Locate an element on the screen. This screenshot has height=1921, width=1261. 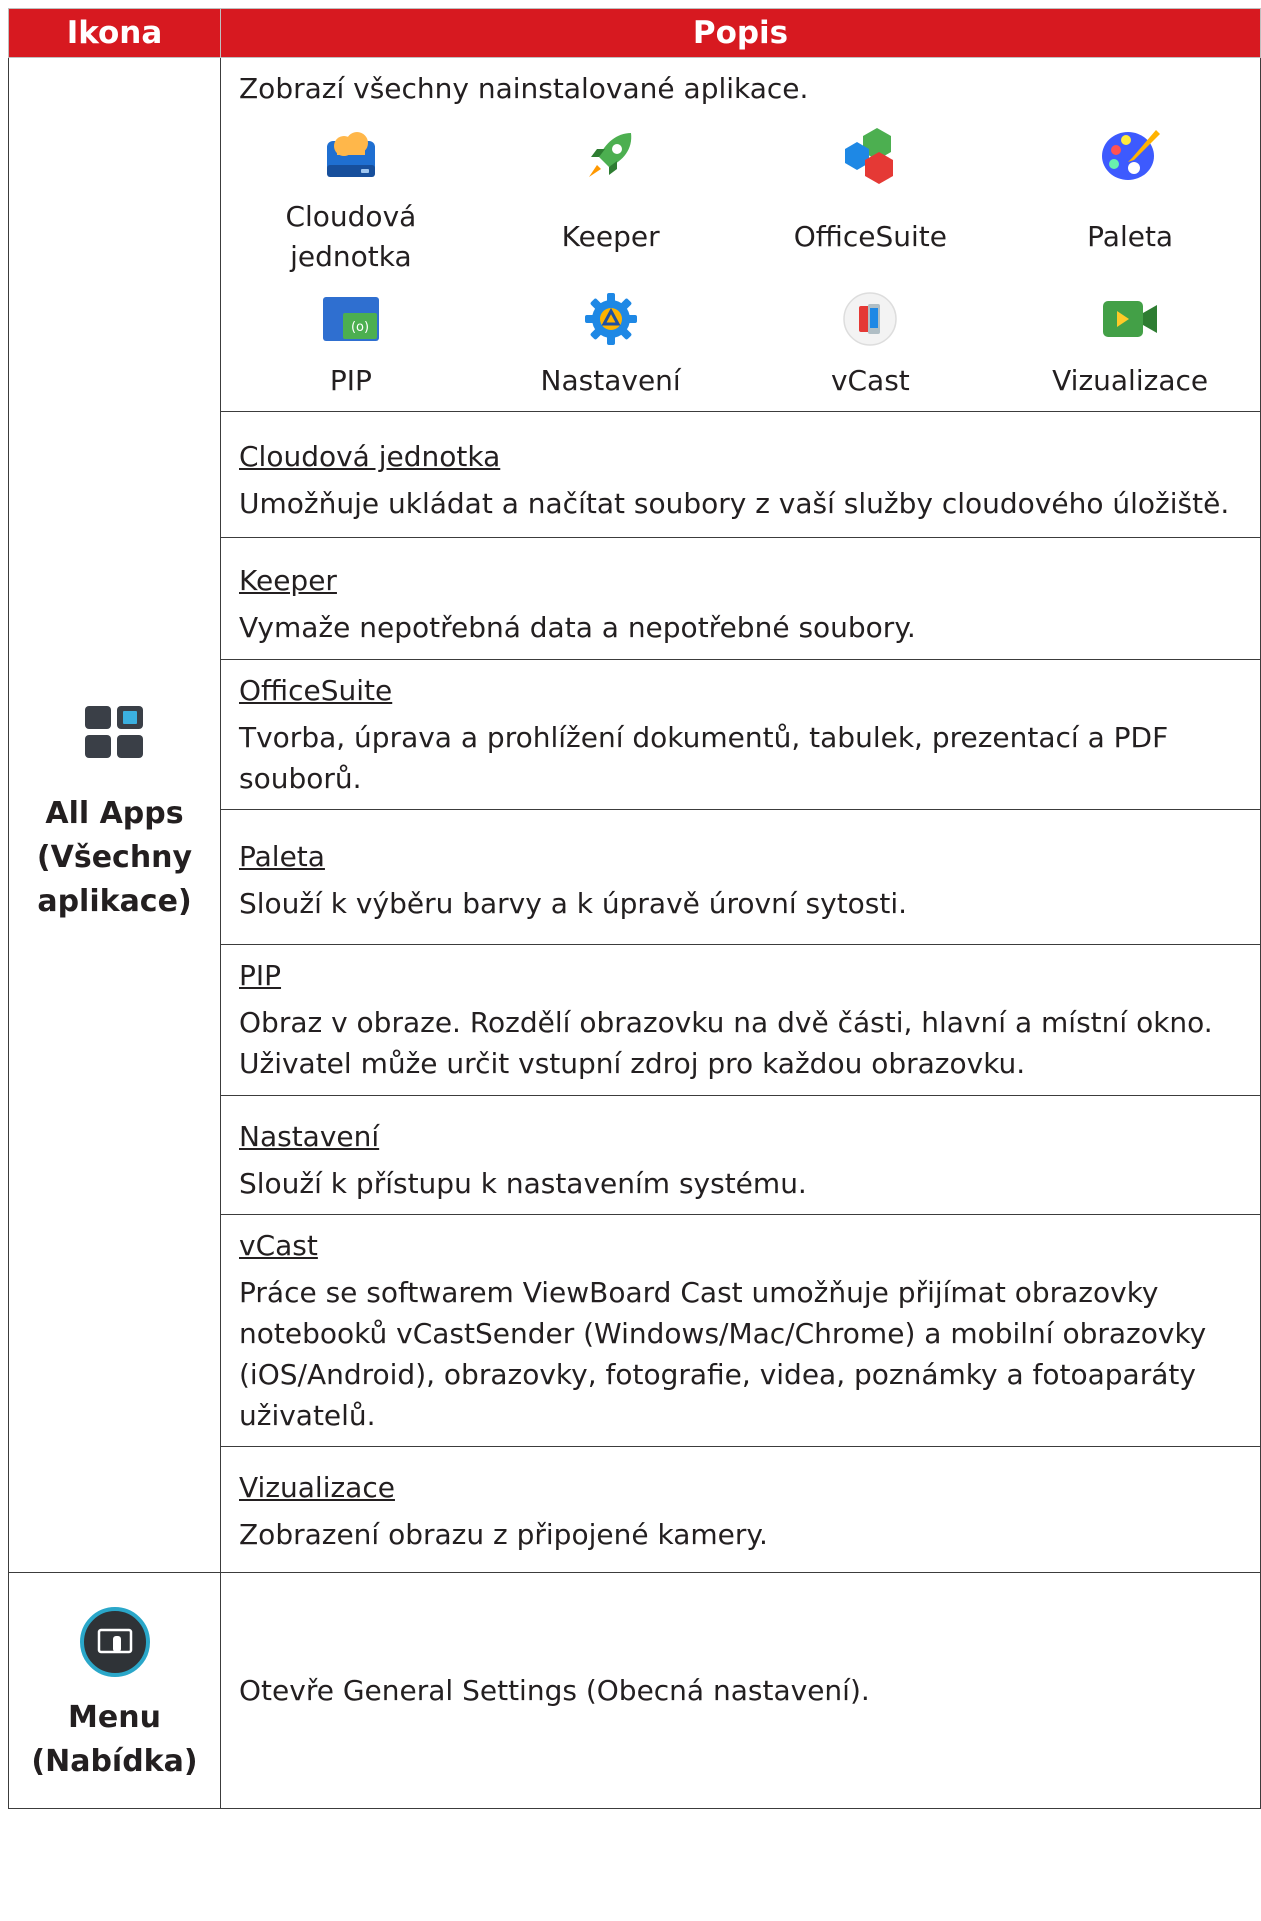
app-tile-settings: Nastavení is located at coordinates (611, 343).